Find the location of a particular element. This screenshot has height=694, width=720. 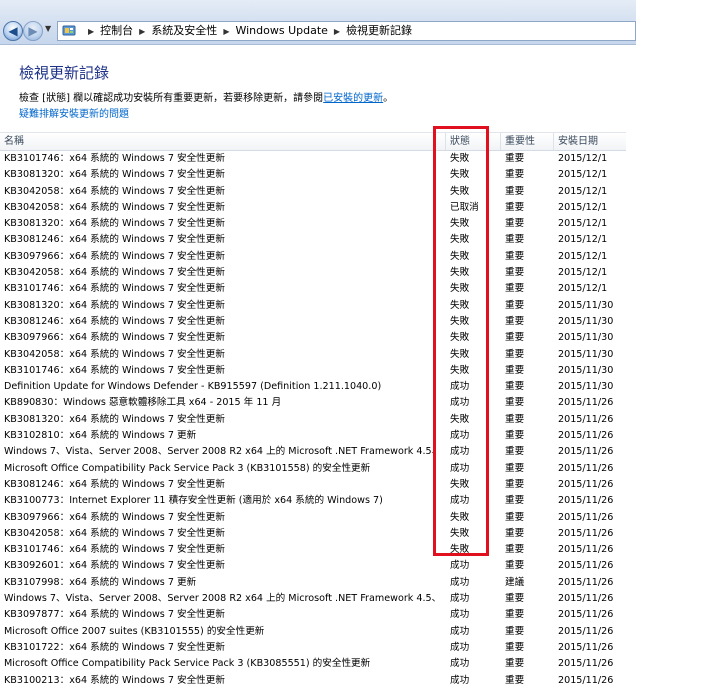

update-name-cell: KB3081320：x64 系統的 Windows 7 安全性更新 is located at coordinates (114, 305).